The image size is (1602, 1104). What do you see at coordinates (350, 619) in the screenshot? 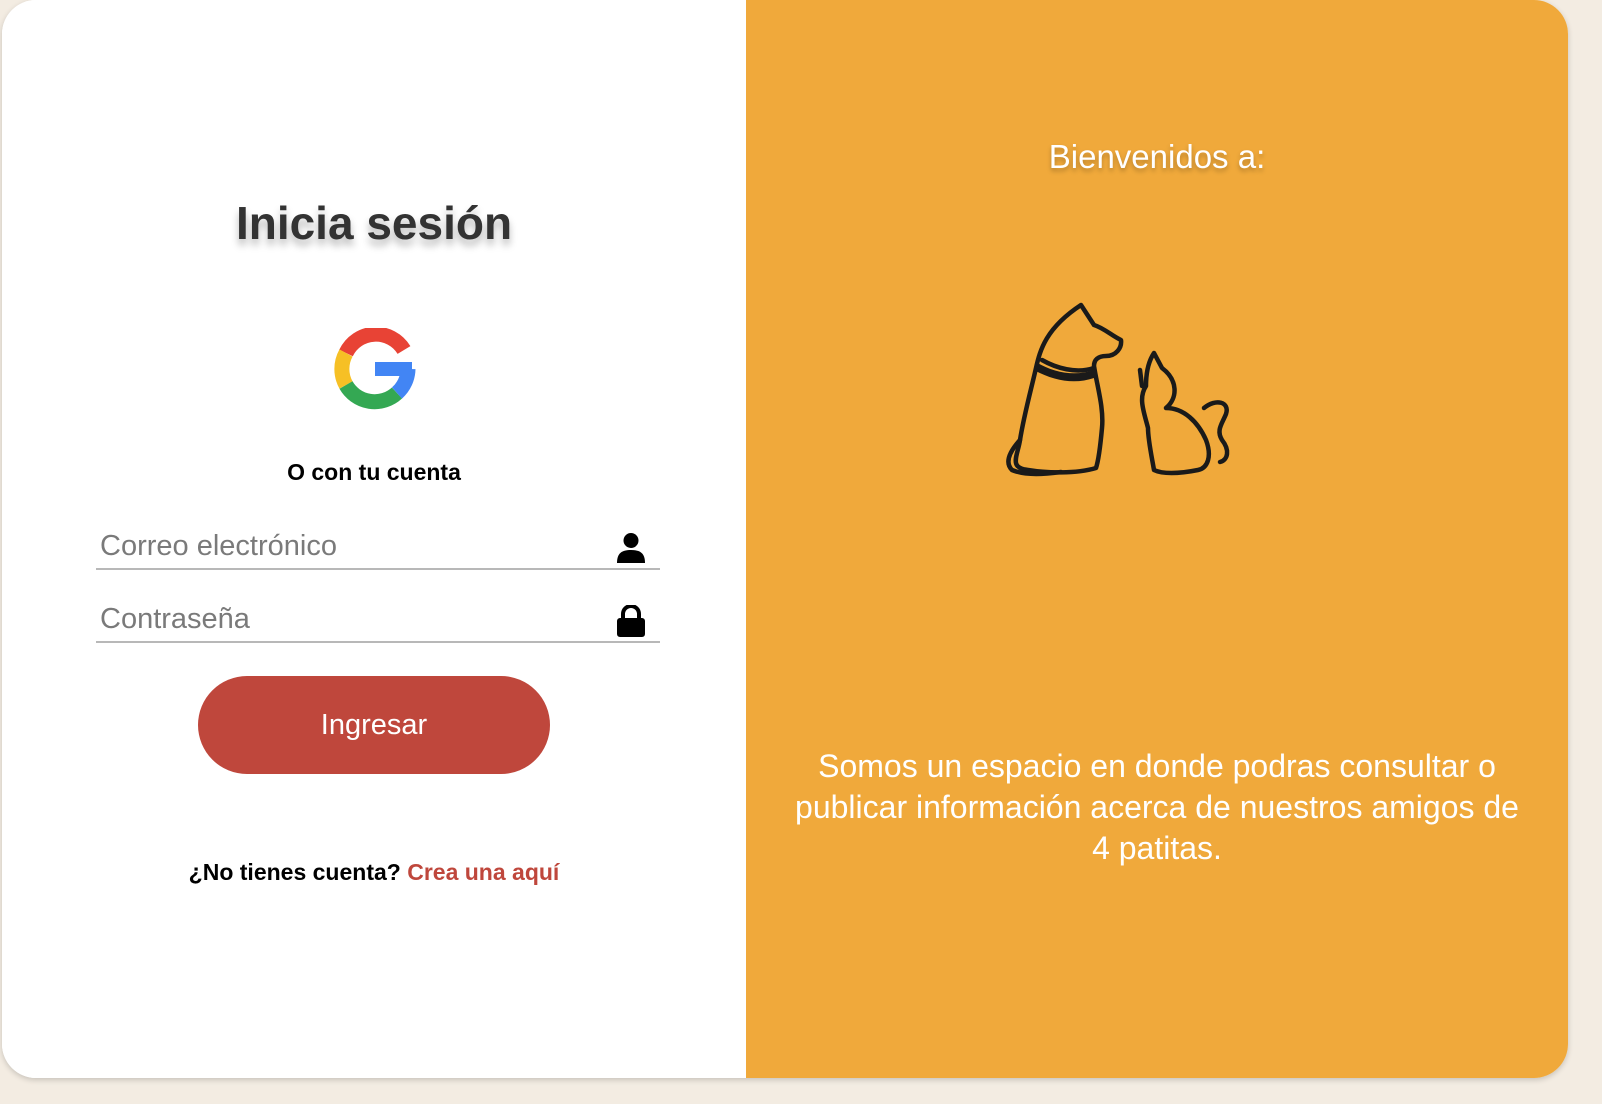
I see `password-field` at bounding box center [350, 619].